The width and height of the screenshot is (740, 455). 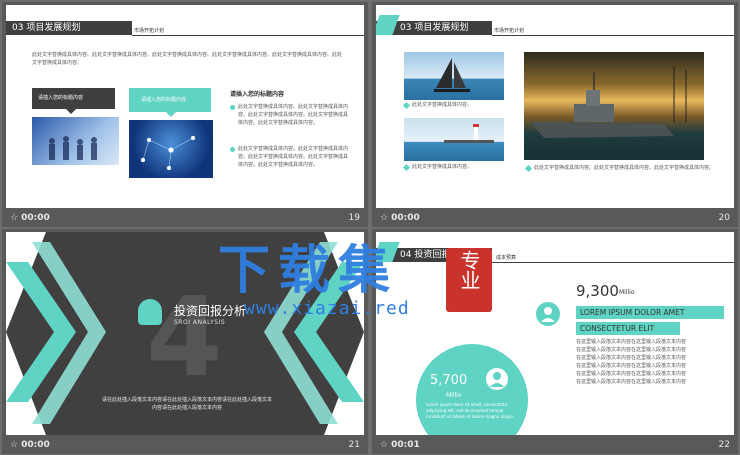 I want to click on watermark-text: 下载集, so click(x=308, y=271).